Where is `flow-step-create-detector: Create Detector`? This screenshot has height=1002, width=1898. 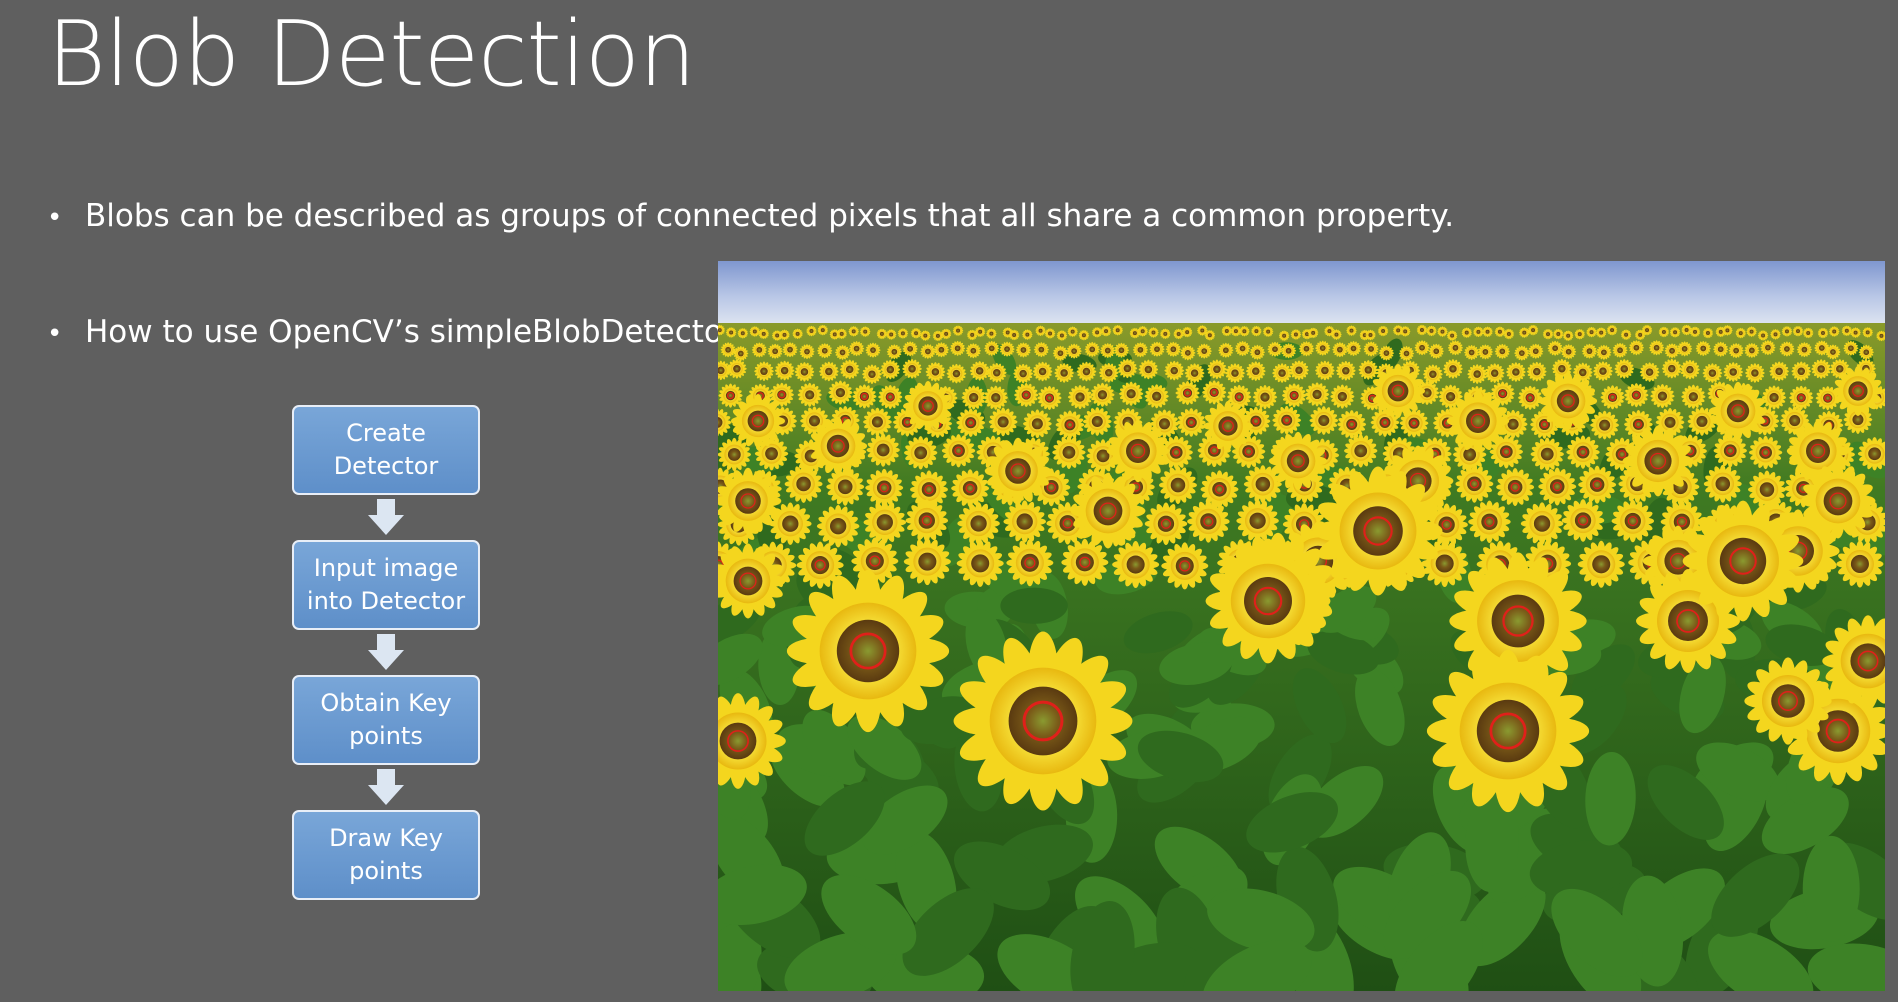 flow-step-create-detector: Create Detector is located at coordinates (386, 450).